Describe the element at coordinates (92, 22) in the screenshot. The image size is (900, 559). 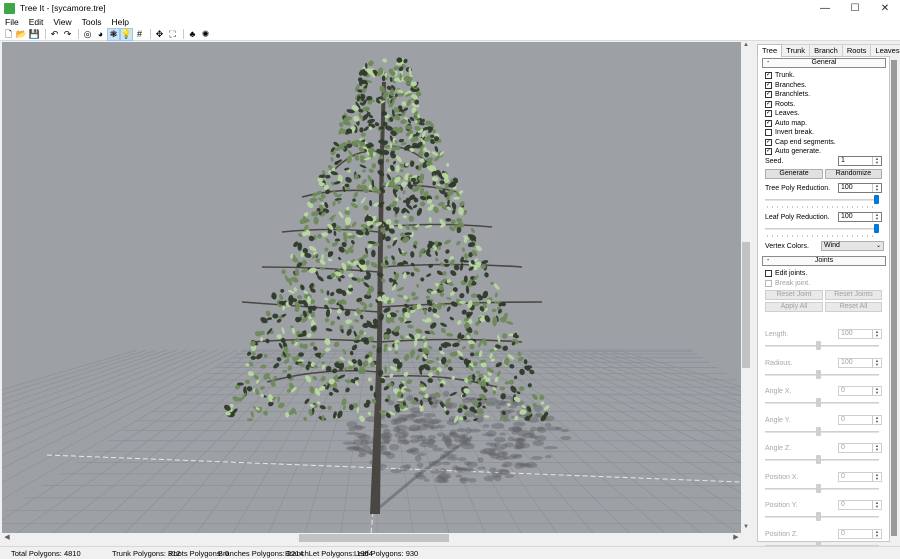
I see `menu-tools: Tools` at that location.